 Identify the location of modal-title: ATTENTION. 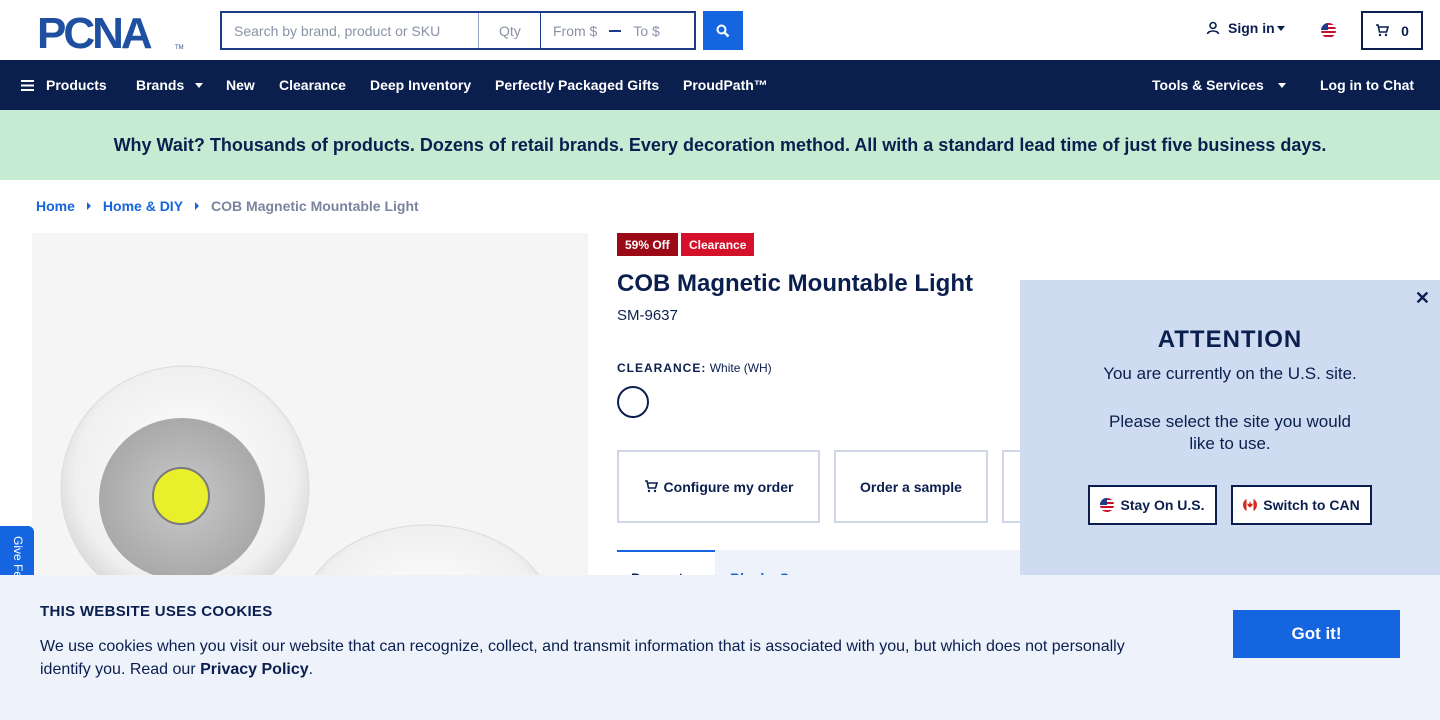
(1230, 339).